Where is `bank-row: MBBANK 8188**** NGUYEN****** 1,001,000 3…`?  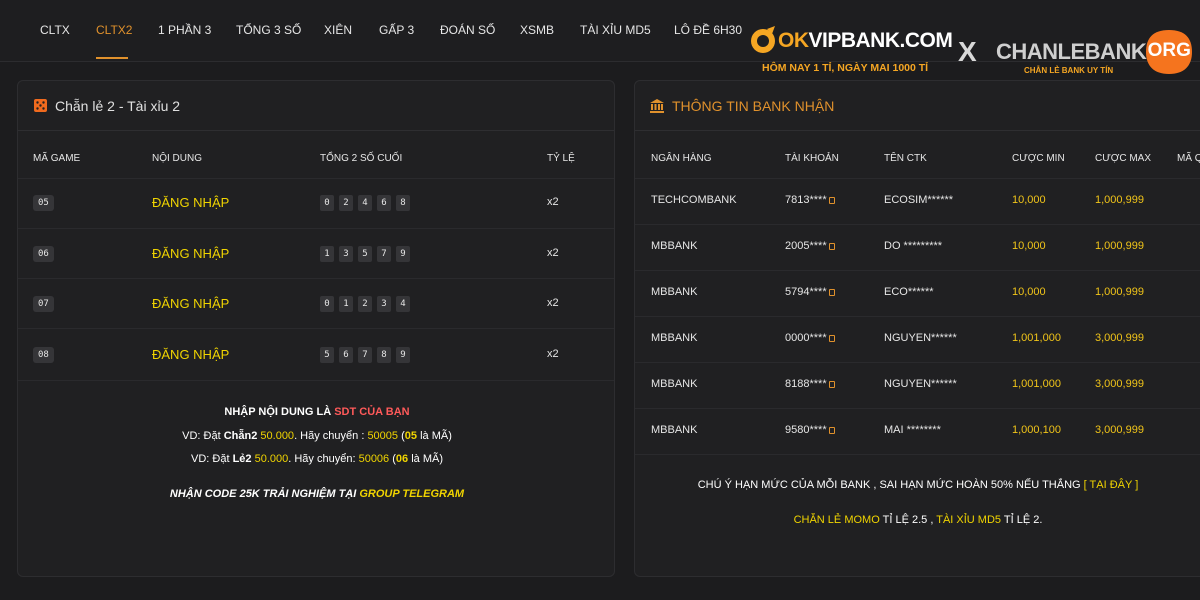
bank-row: MBBANK 8188**** NGUYEN****** 1,001,000 3… is located at coordinates (917, 386).